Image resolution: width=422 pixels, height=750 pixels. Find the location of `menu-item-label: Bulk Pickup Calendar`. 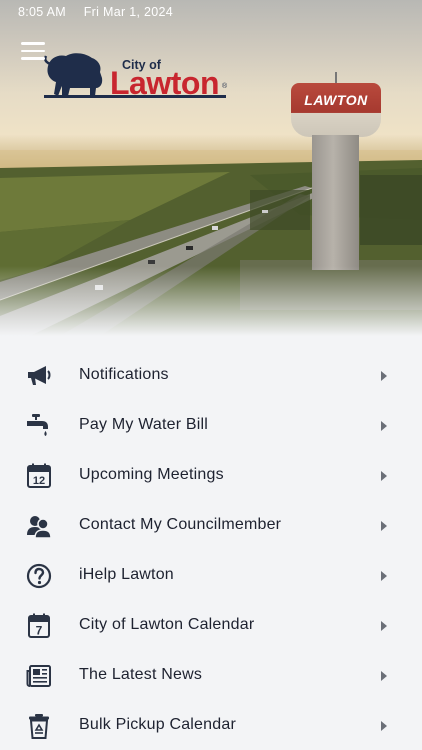

menu-item-label: Bulk Pickup Calendar is located at coordinates (157, 724).